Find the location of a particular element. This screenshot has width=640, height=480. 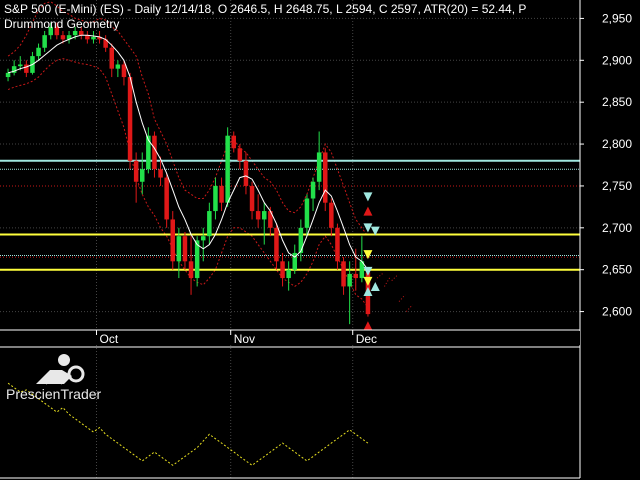

y-tick-label: 2,650 is located at coordinates (617, 270).